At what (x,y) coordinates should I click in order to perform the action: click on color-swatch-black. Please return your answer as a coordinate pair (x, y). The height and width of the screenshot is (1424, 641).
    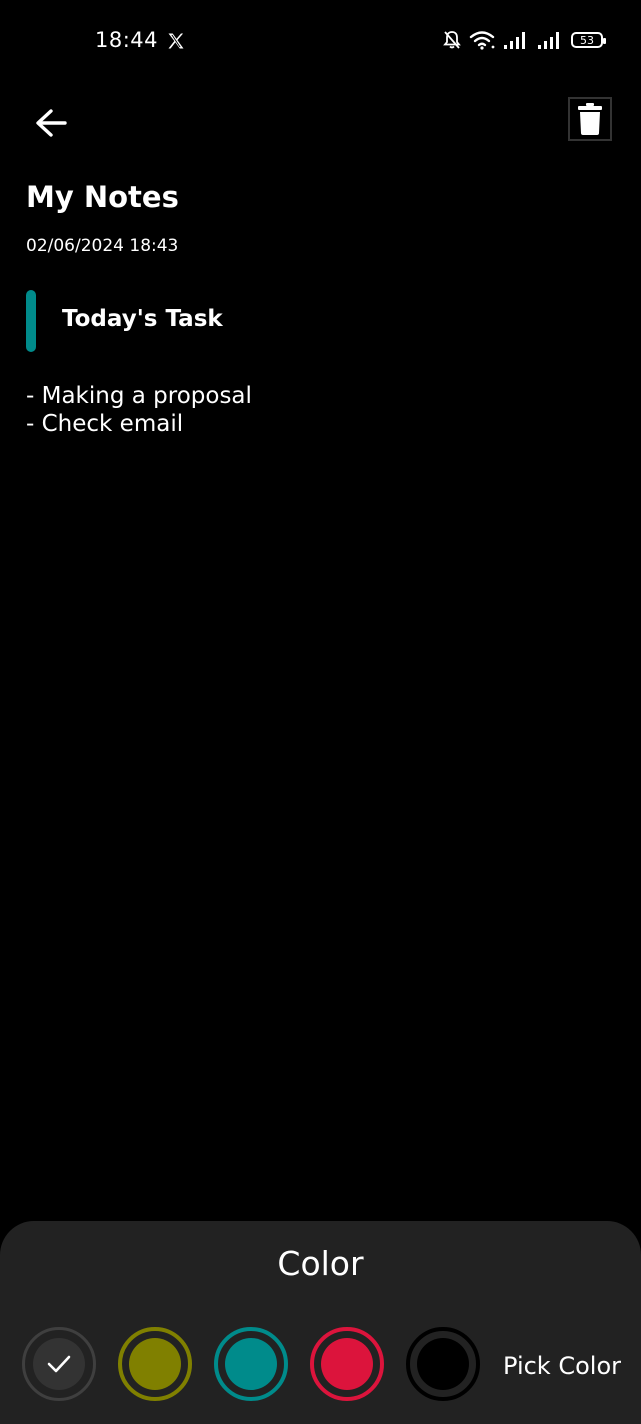
    Looking at the image, I should click on (443, 1364).